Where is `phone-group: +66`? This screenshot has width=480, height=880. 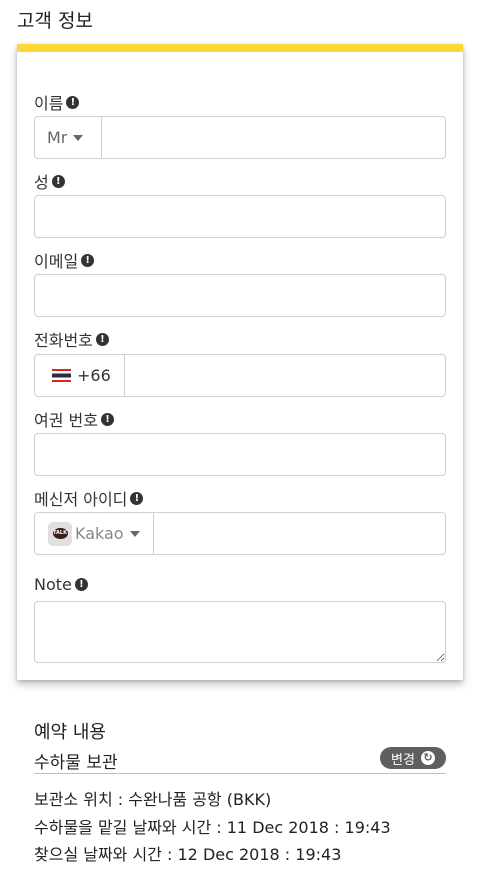 phone-group: +66 is located at coordinates (240, 375).